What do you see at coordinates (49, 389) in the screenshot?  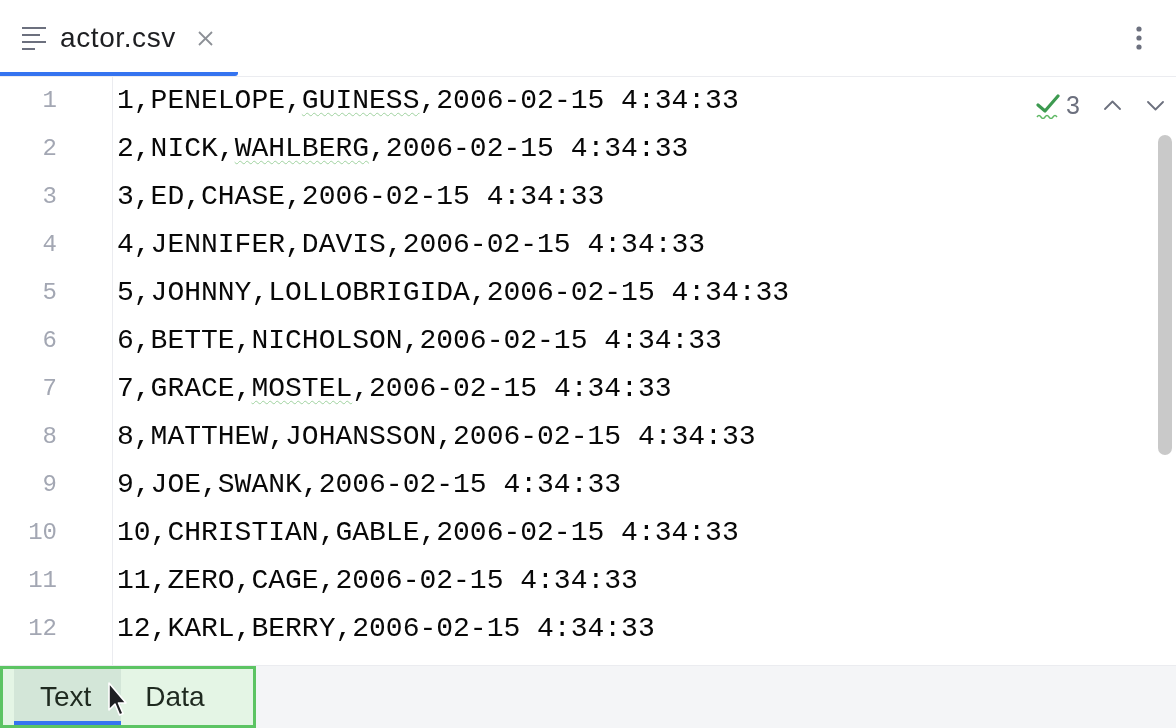 I see `line-number: 7` at bounding box center [49, 389].